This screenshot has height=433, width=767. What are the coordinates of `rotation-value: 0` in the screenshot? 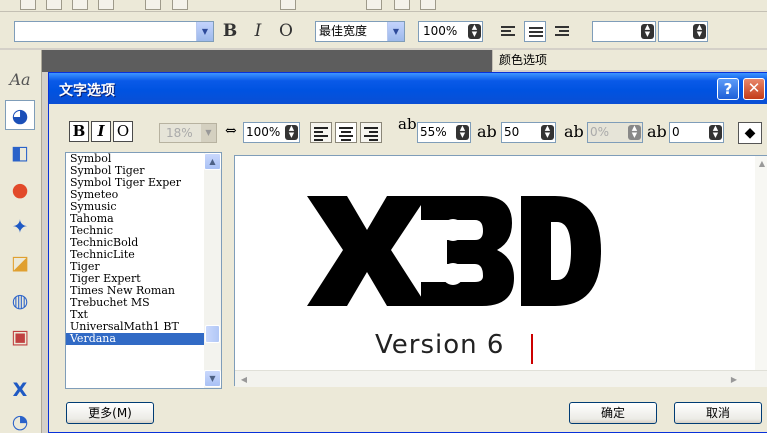 It's located at (676, 132).